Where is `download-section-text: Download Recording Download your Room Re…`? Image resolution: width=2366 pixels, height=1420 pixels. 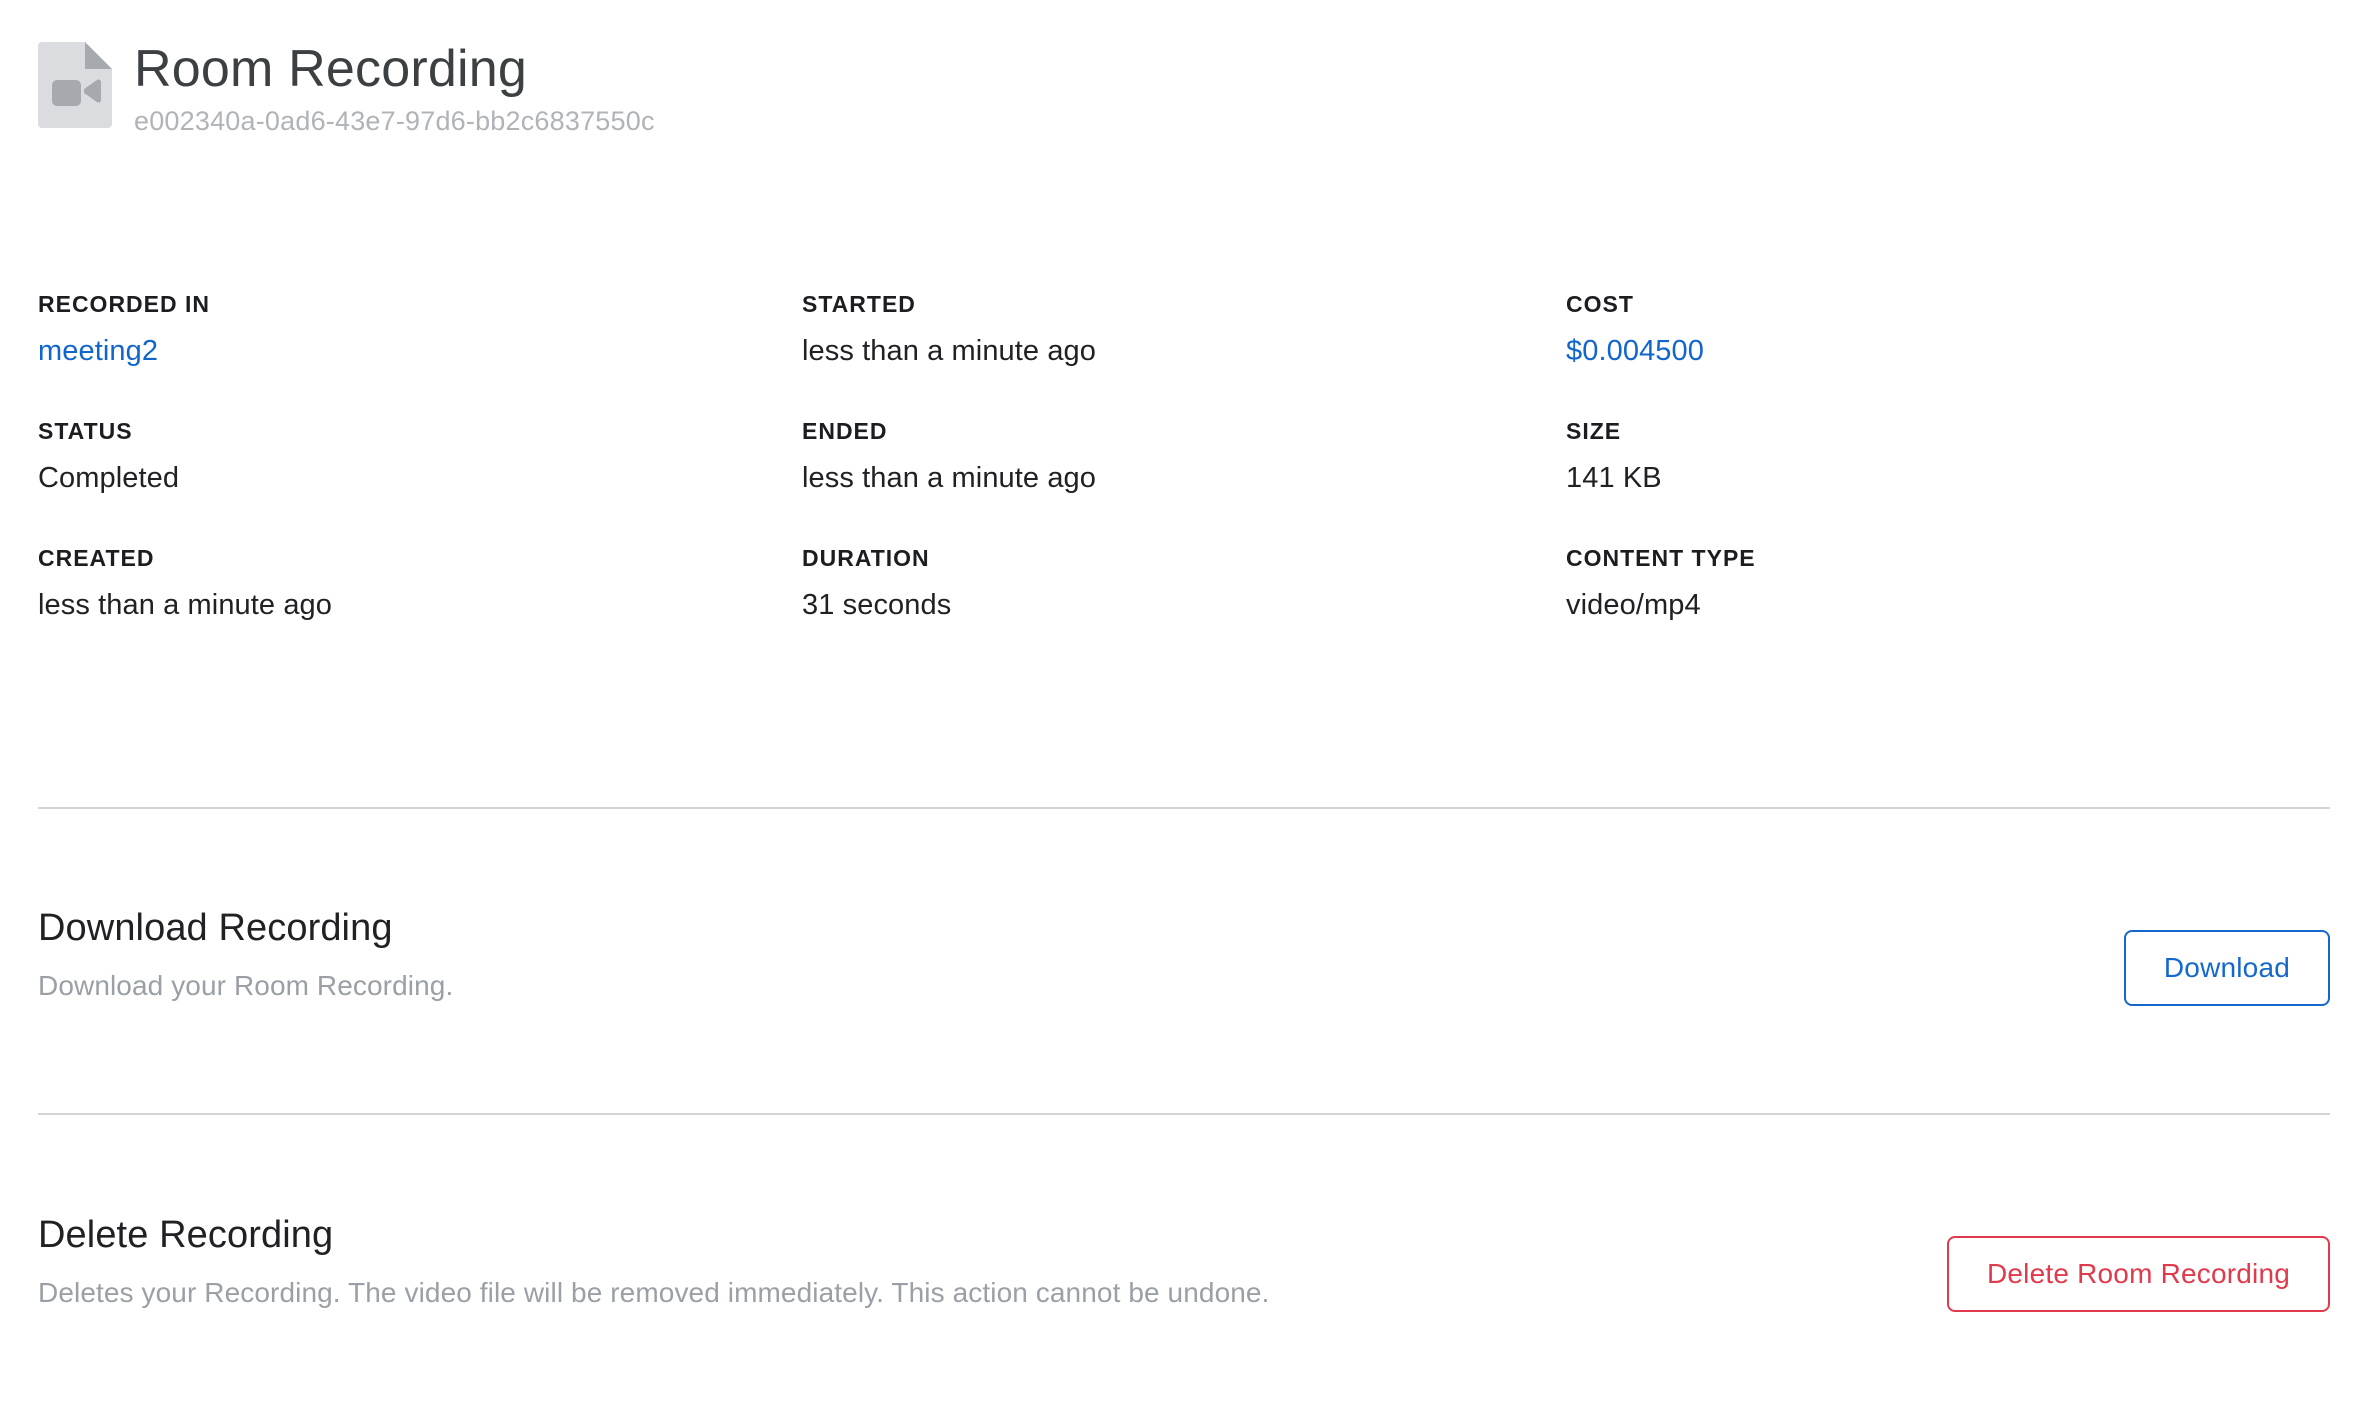
download-section-text: Download Recording Download your Room Re… is located at coordinates (245, 958).